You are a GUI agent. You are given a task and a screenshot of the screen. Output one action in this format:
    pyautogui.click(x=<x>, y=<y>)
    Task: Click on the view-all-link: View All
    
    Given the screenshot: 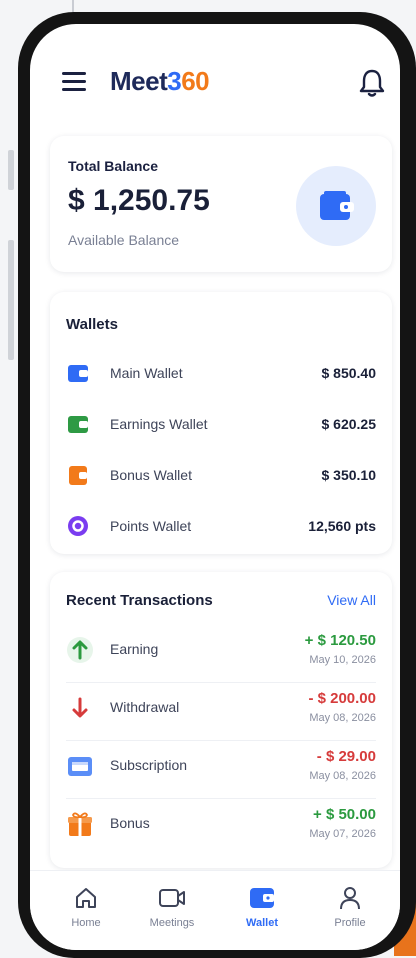 What is the action you would take?
    pyautogui.click(x=351, y=600)
    